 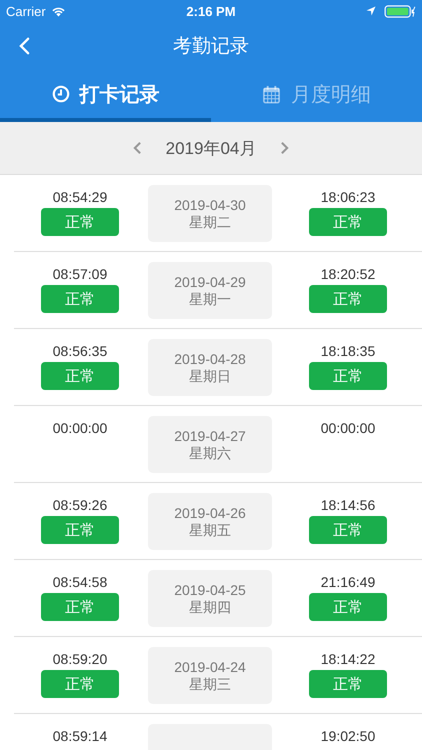 I want to click on calendar-icon, so click(x=271, y=94).